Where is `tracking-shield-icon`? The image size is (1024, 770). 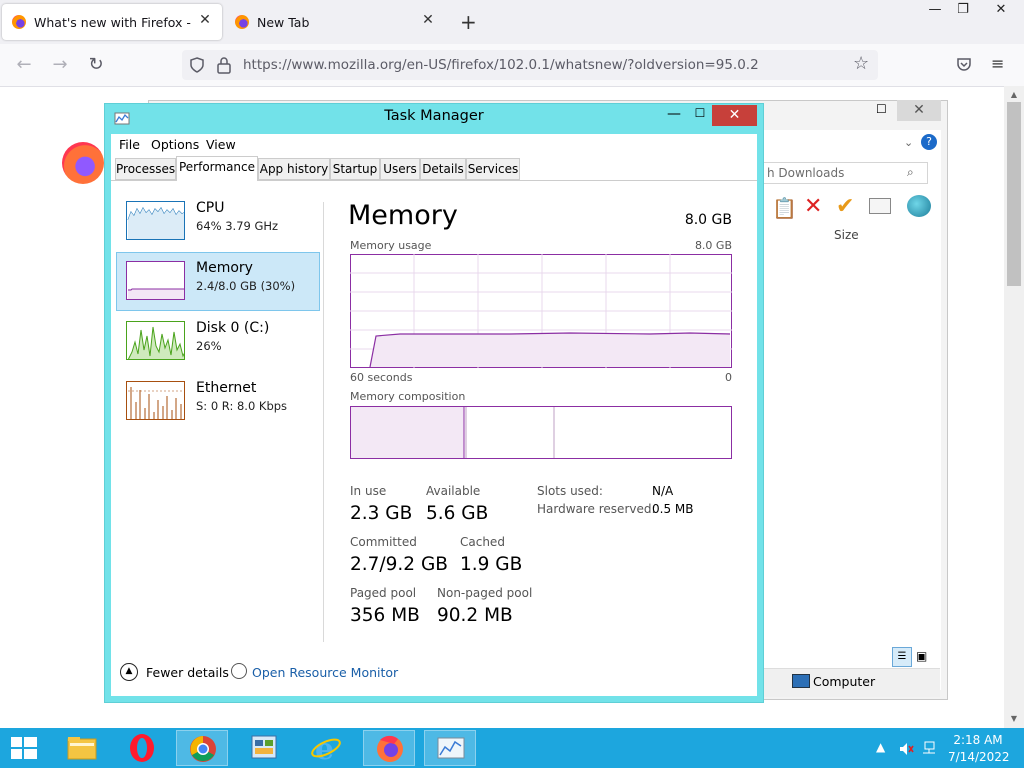 tracking-shield-icon is located at coordinates (197, 65).